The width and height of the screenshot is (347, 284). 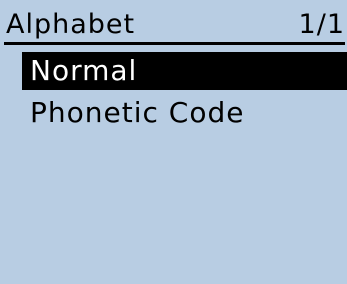 I want to click on title-bar: Alphabet 1/1, so click(x=174, y=27).